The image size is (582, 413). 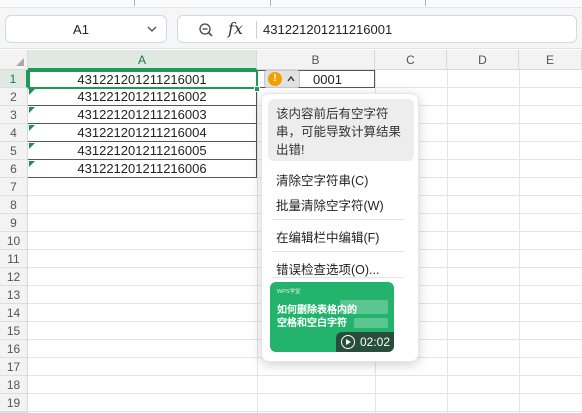 I want to click on row-header-15: 15, so click(x=14, y=331).